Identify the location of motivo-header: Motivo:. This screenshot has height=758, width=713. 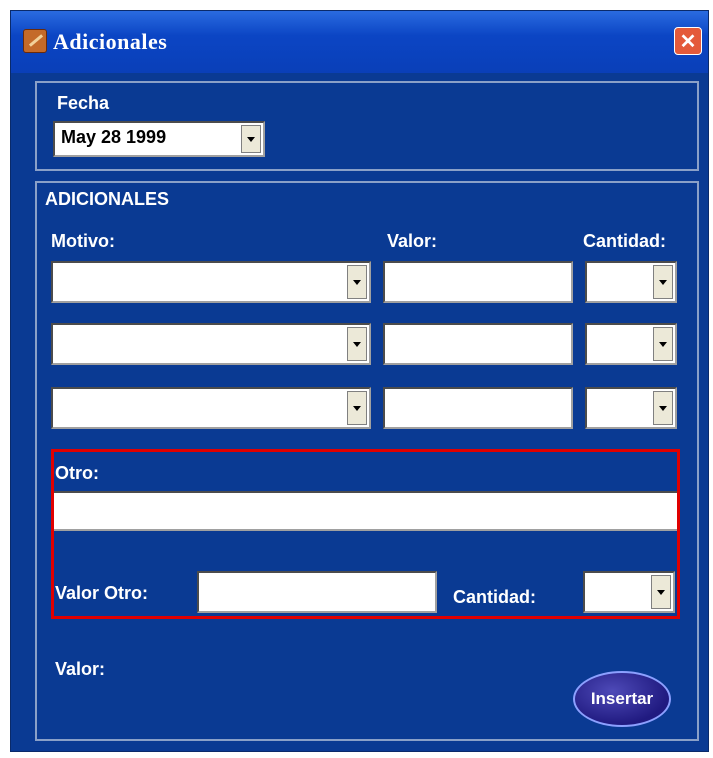
(83, 241).